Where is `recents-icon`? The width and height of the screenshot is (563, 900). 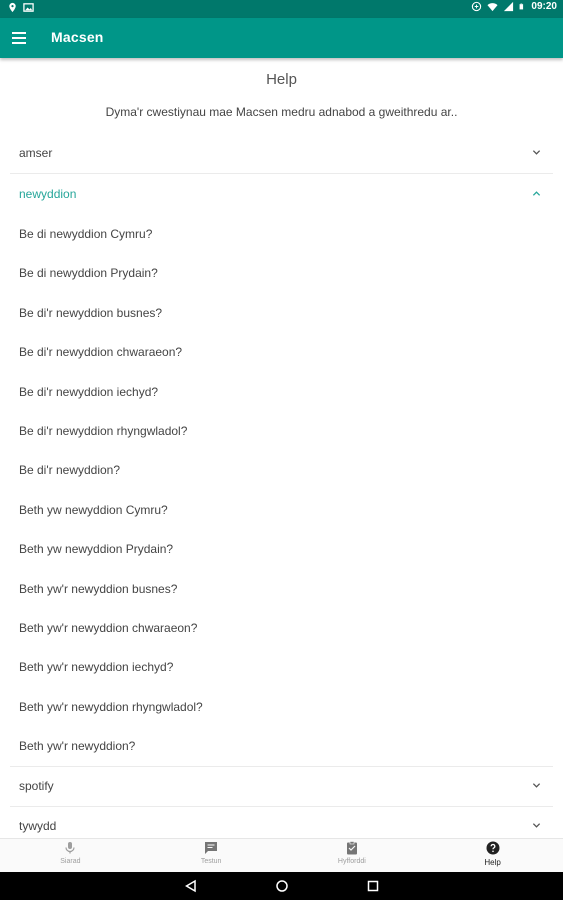
recents-icon is located at coordinates (373, 886).